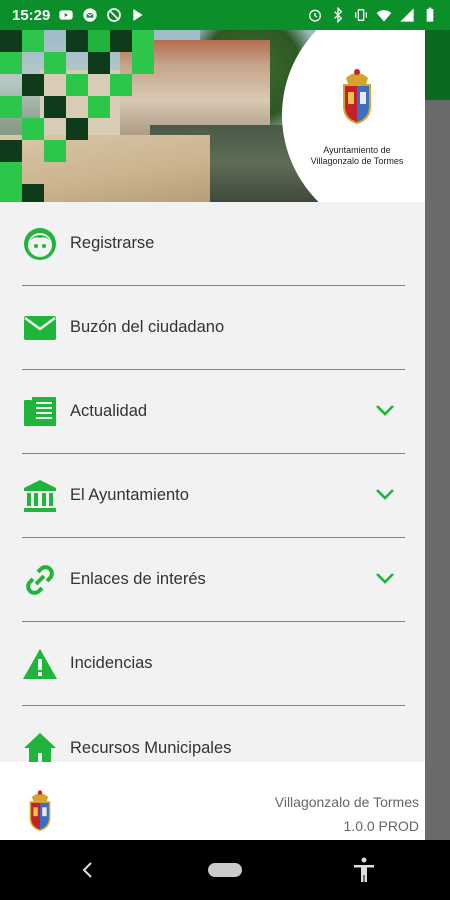  I want to click on home-pill-icon, so click(225, 870).